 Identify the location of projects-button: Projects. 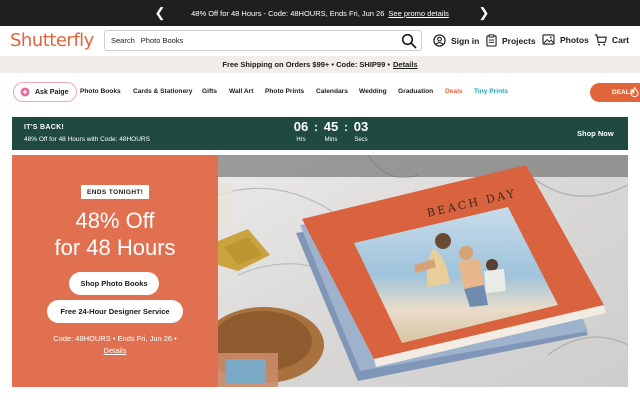
(511, 40).